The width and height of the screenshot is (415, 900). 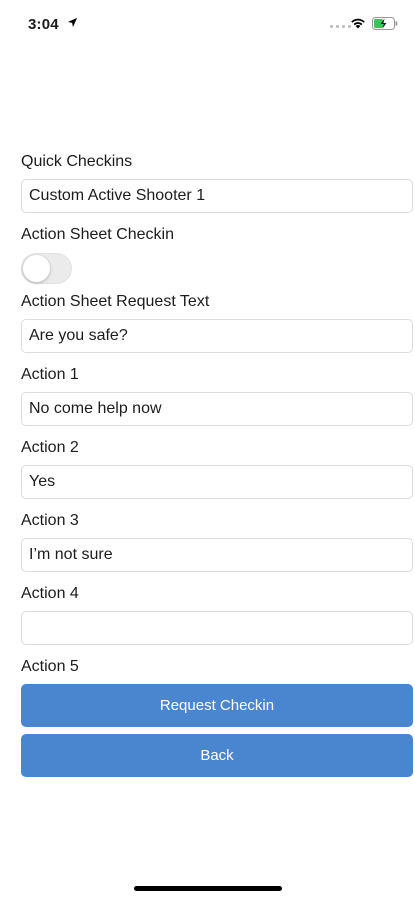 I want to click on action-2-label: Action 2, so click(x=50, y=447).